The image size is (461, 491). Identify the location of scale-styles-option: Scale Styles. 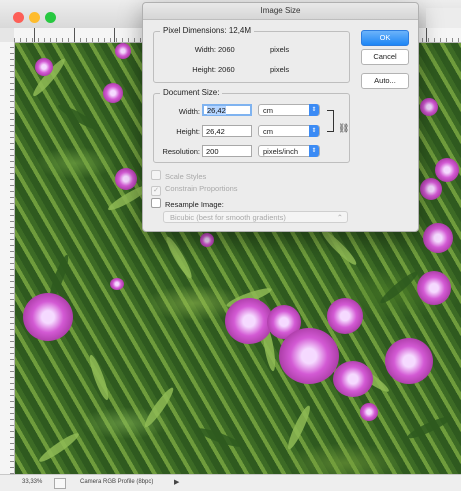
(178, 175).